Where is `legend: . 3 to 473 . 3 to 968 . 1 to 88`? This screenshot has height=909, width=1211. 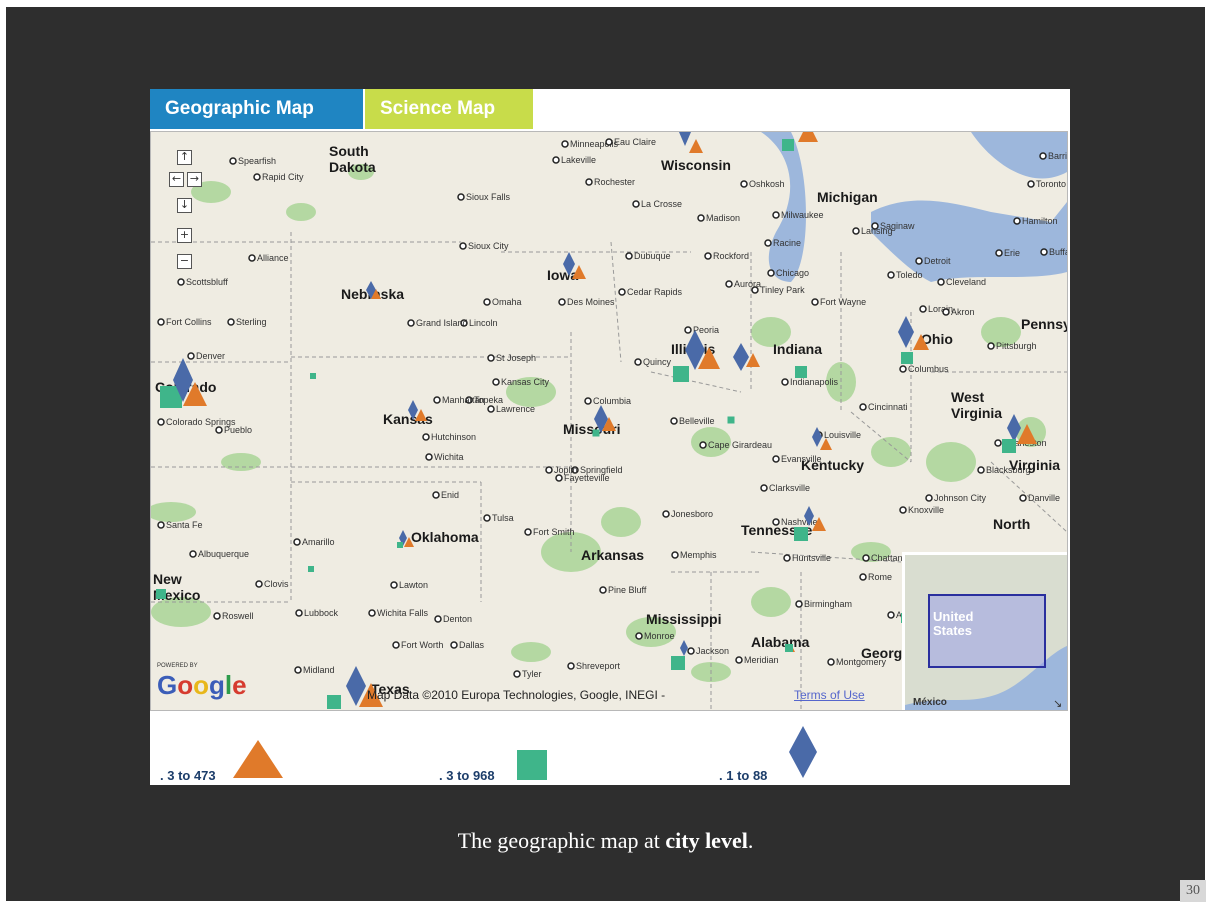
legend: . 3 to 473 . 3 to 968 . 1 to 88 is located at coordinates (610, 748).